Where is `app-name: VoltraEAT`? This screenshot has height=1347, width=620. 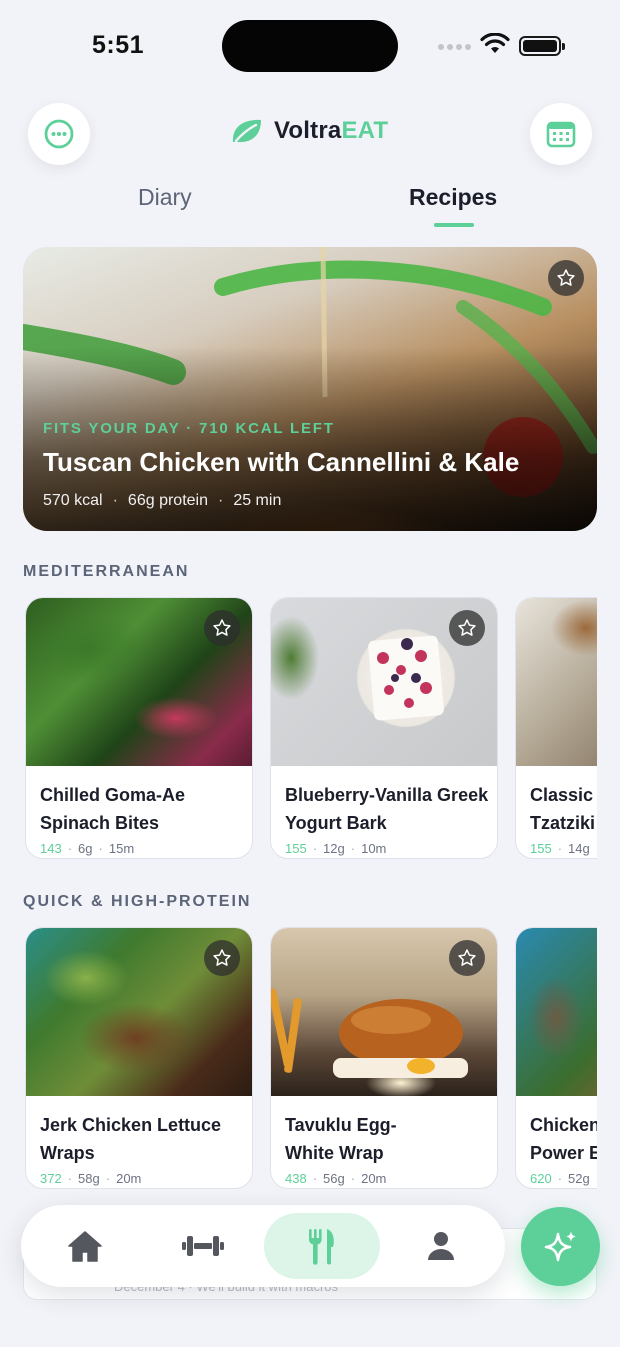
app-name: VoltraEAT is located at coordinates (331, 130).